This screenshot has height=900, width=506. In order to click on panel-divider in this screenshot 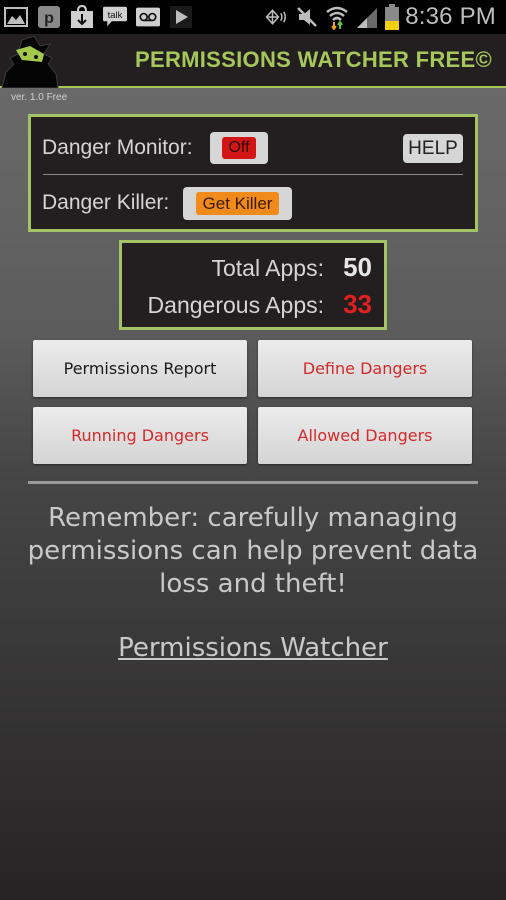, I will do `click(253, 174)`.